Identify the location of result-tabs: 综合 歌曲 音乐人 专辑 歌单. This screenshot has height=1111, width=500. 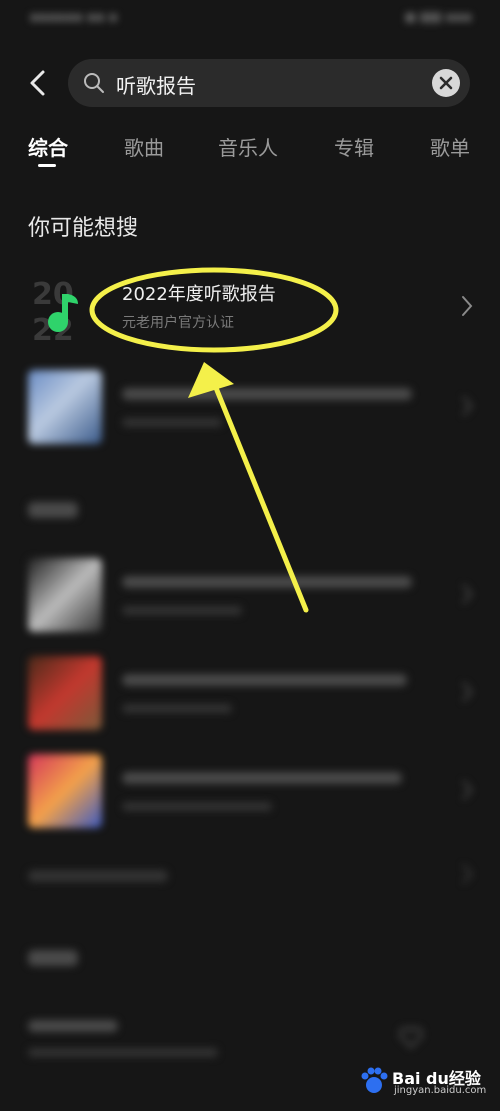
(250, 150).